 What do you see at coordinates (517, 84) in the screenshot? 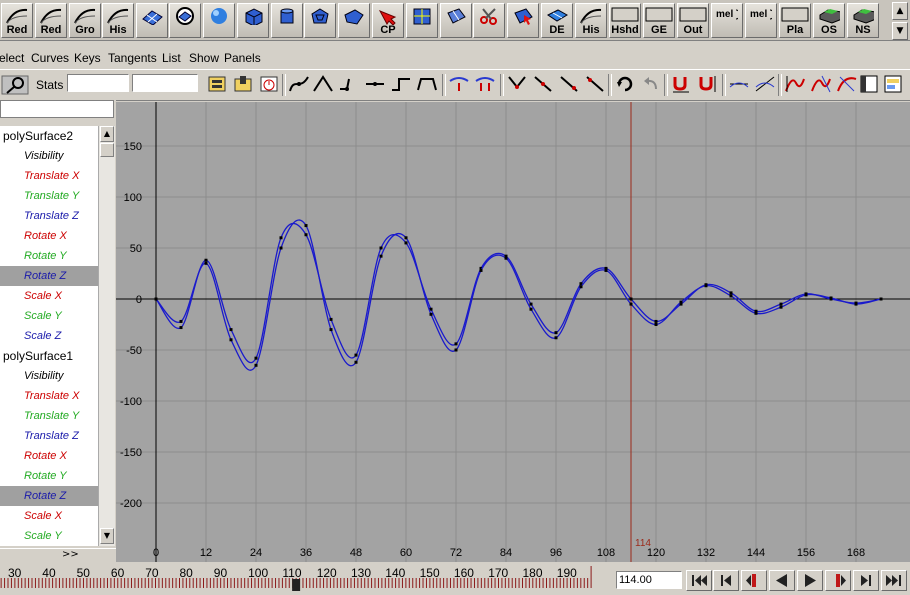
I see `break-tangent-icon` at bounding box center [517, 84].